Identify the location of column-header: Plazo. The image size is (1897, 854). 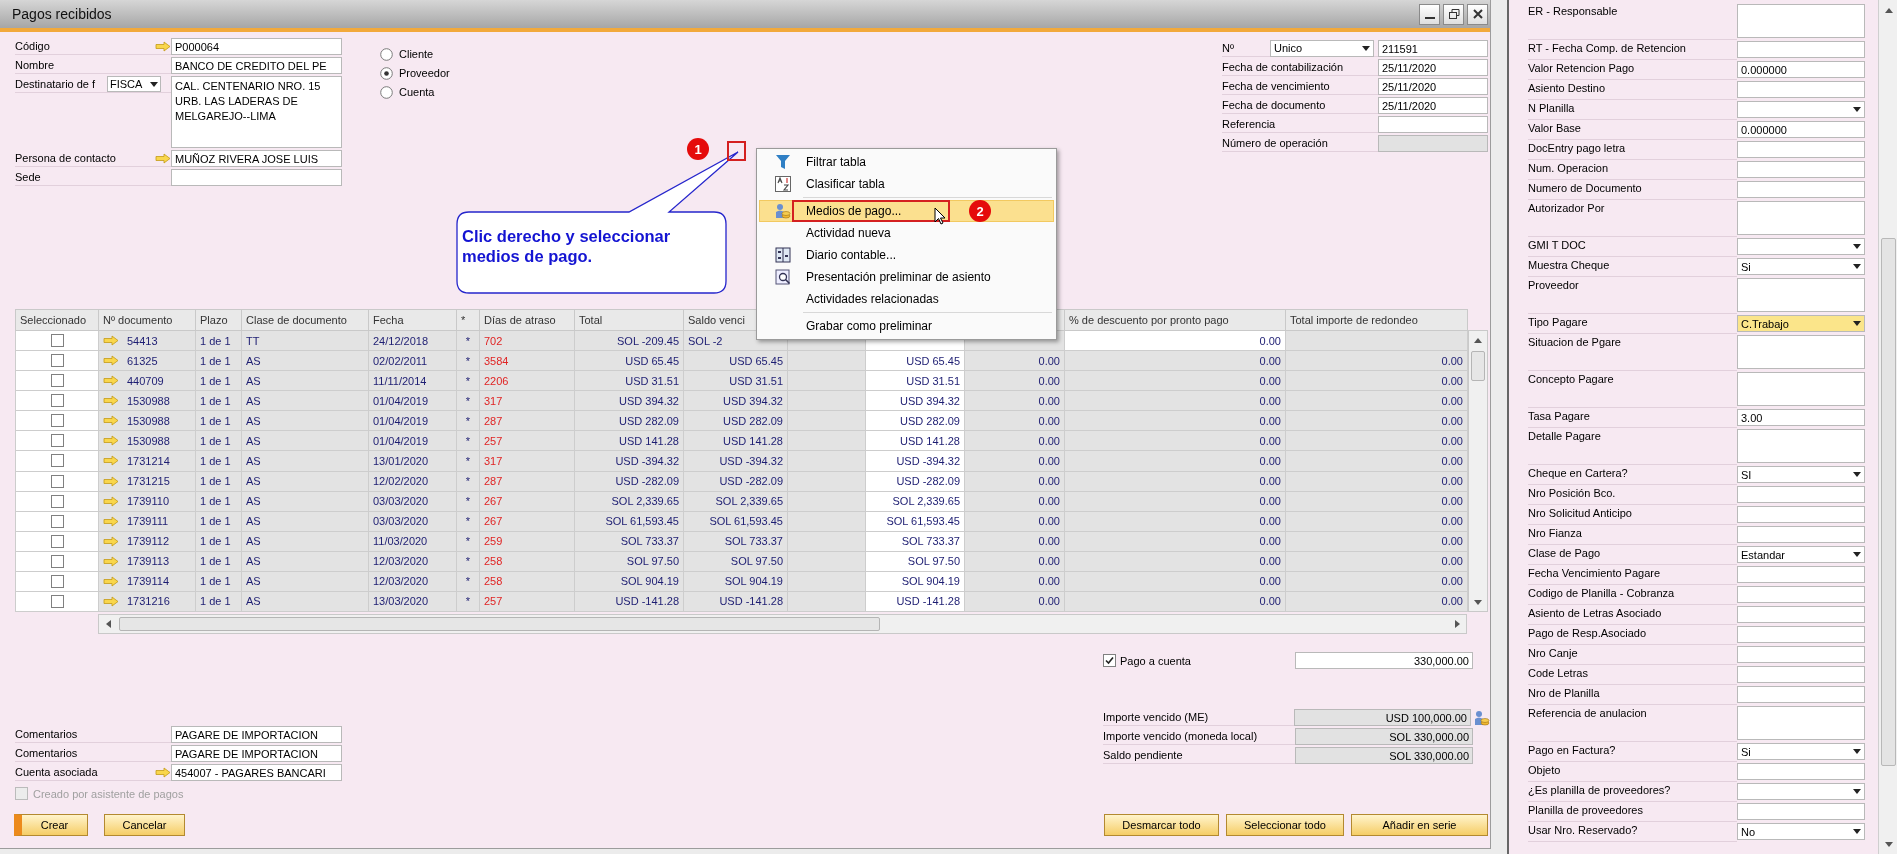
(218, 320).